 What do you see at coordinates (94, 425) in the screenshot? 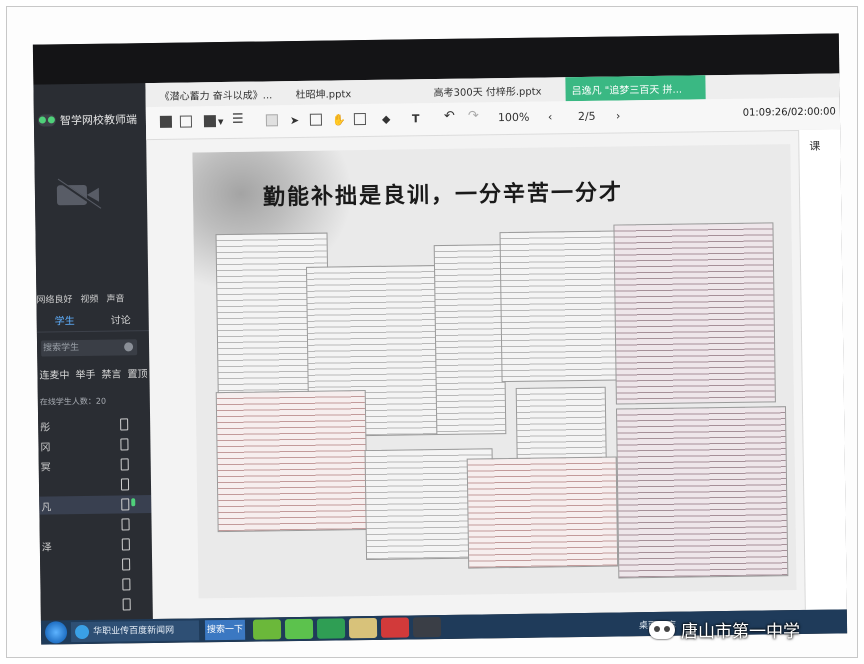
I see `student-row: 彤` at bounding box center [94, 425].